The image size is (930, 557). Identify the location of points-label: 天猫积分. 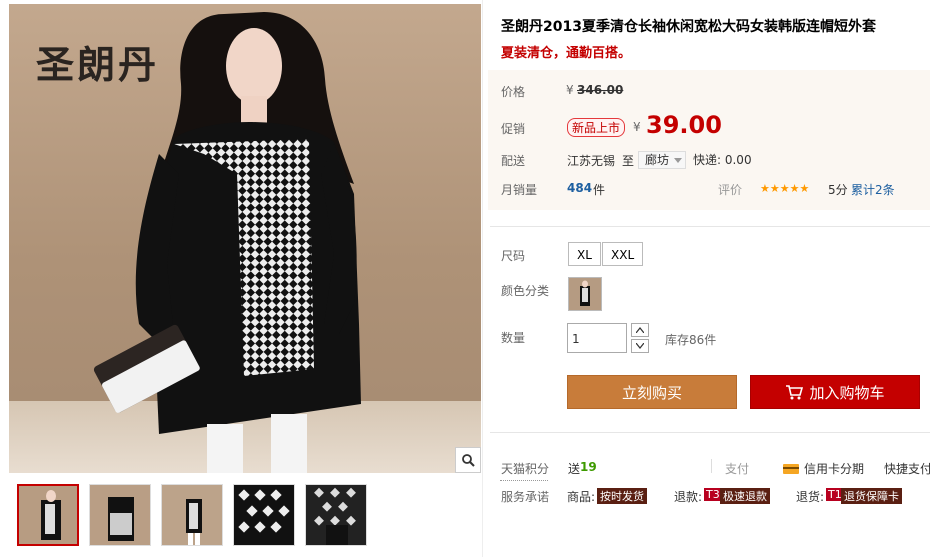
(525, 468).